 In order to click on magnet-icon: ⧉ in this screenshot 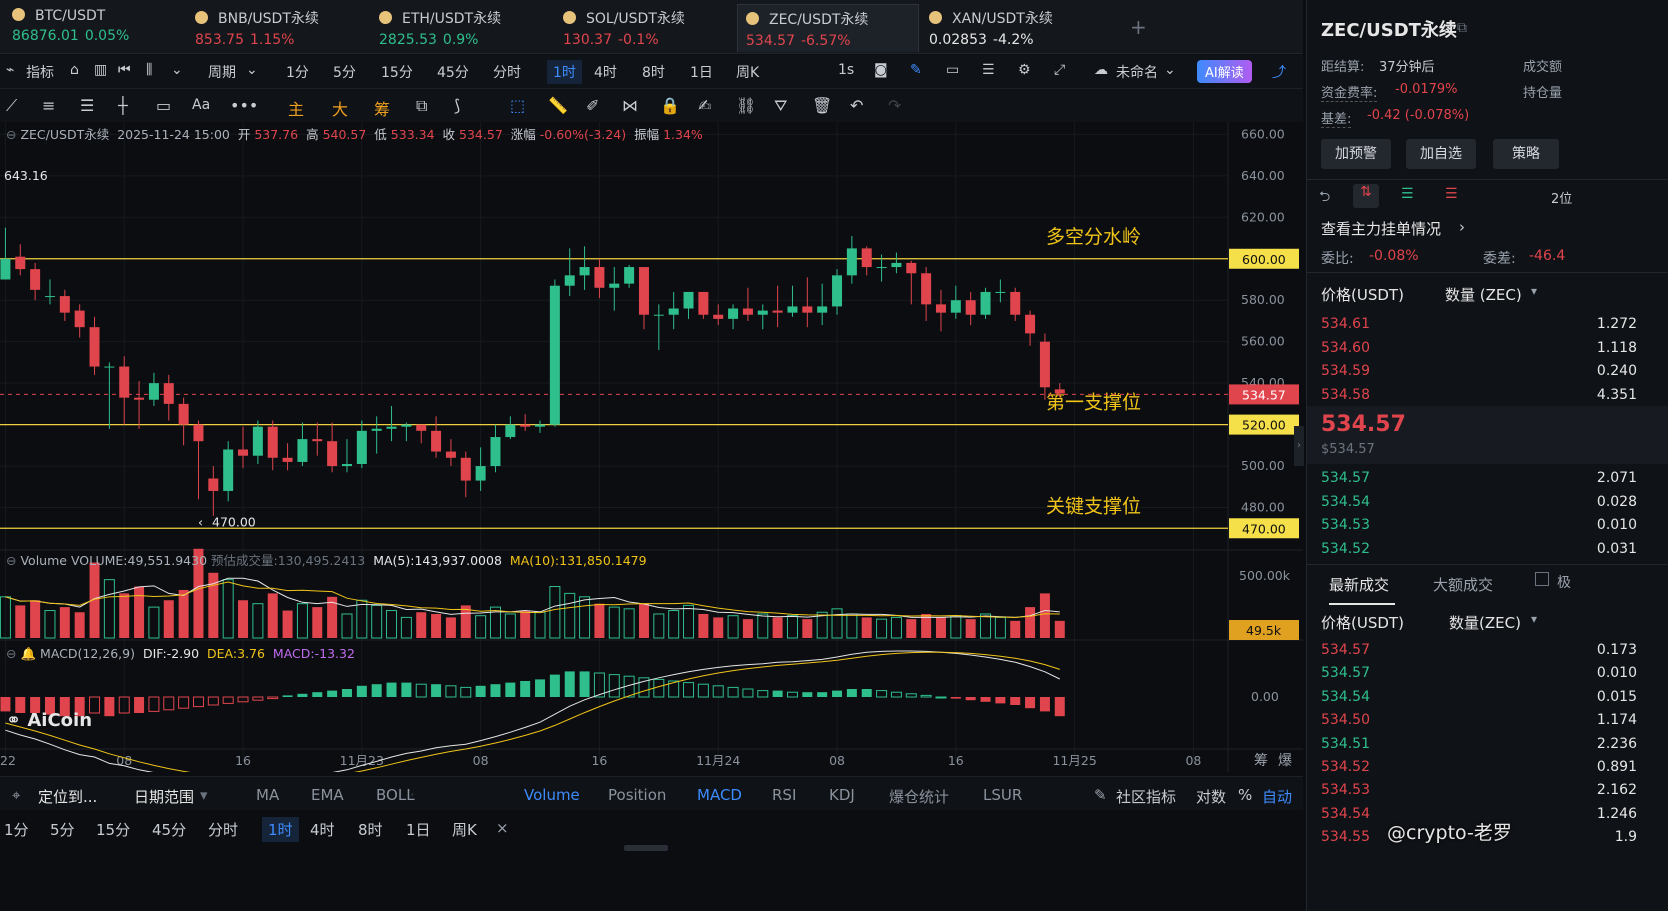, I will do `click(421, 106)`.